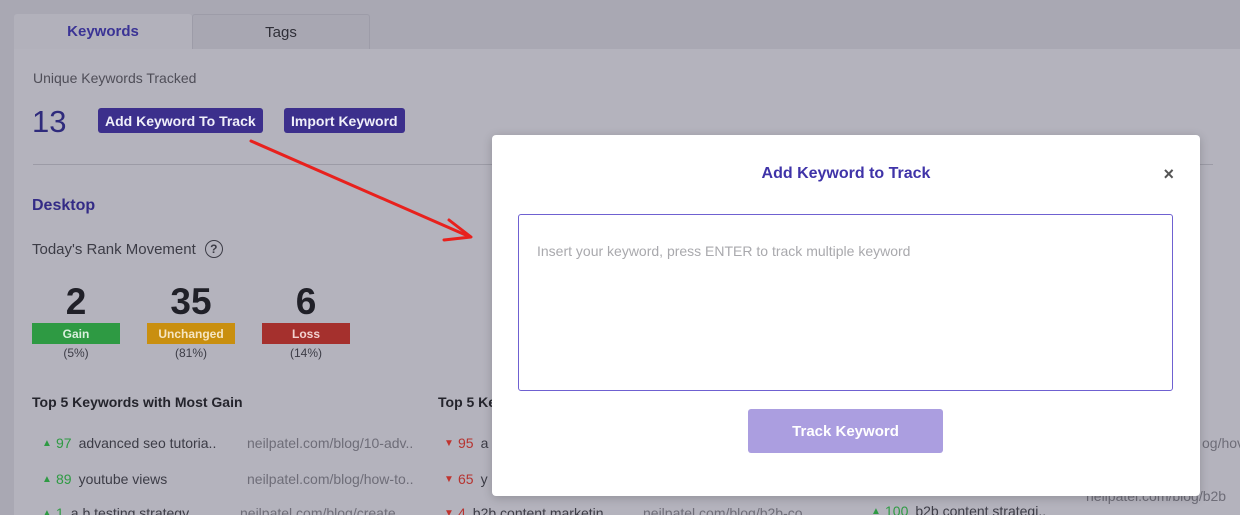 This screenshot has height=515, width=1240. What do you see at coordinates (846, 173) in the screenshot?
I see `modal-title: Add Keyword to Track` at bounding box center [846, 173].